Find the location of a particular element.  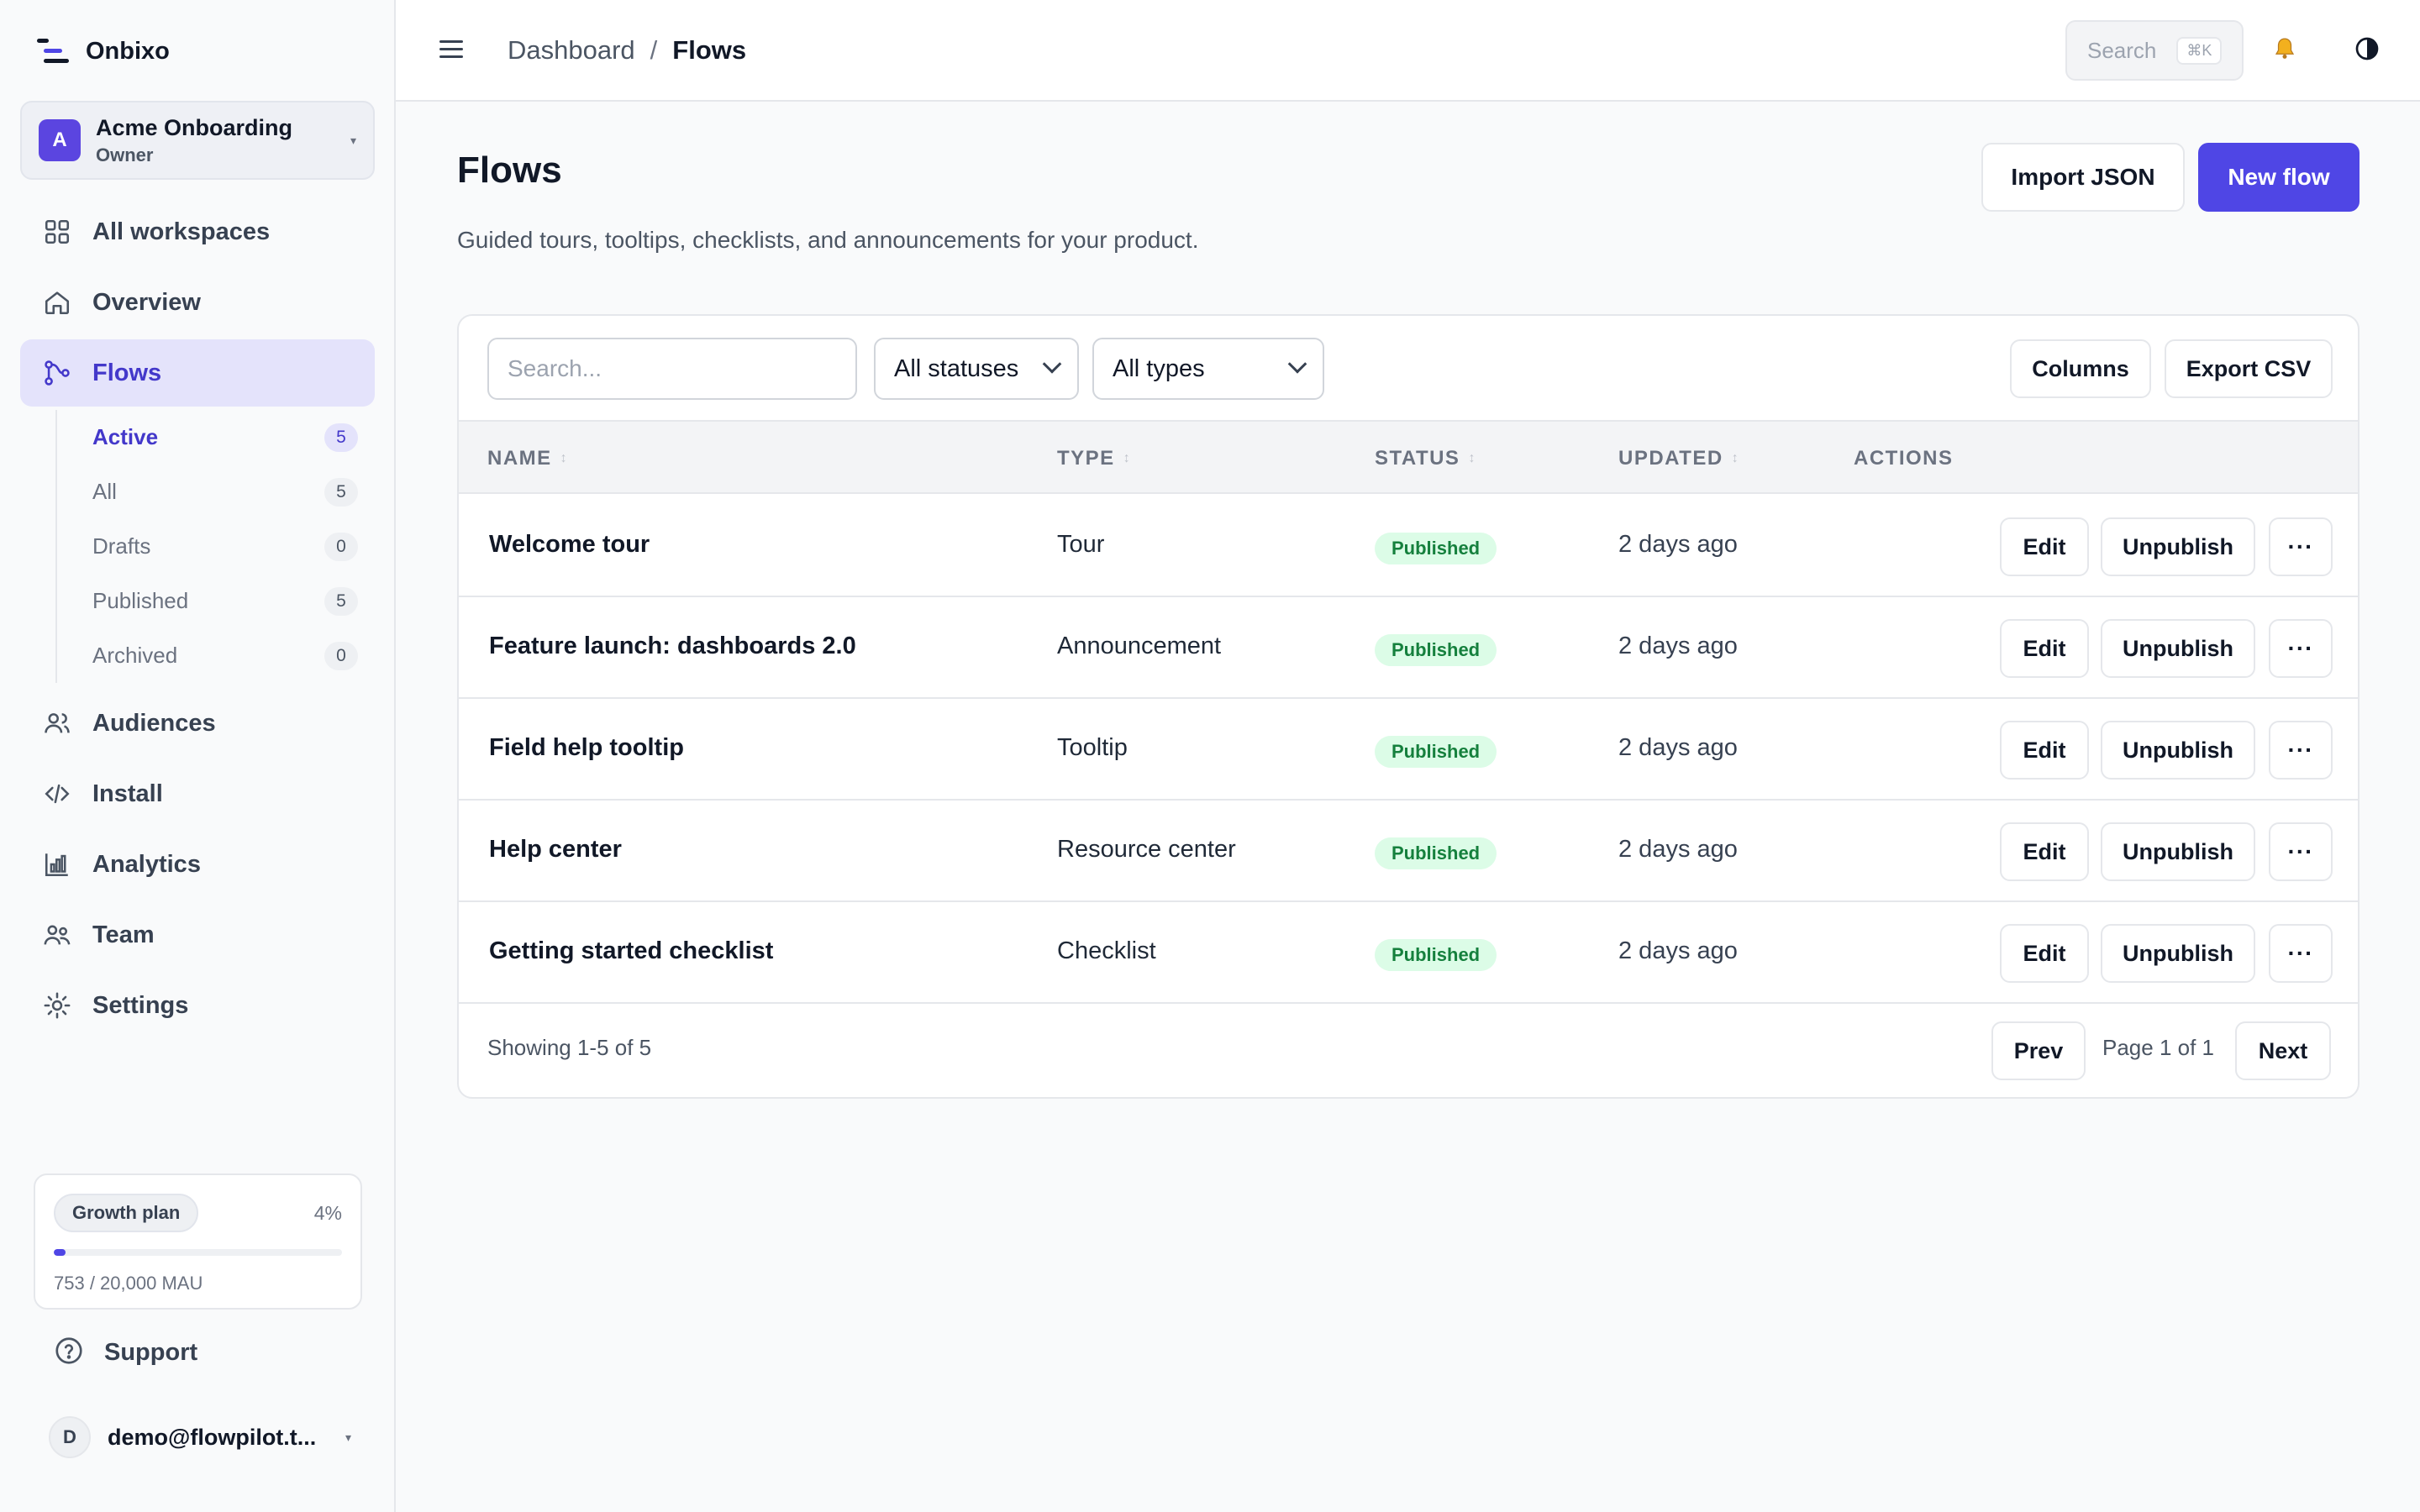

subnav-label: All is located at coordinates (105, 491).